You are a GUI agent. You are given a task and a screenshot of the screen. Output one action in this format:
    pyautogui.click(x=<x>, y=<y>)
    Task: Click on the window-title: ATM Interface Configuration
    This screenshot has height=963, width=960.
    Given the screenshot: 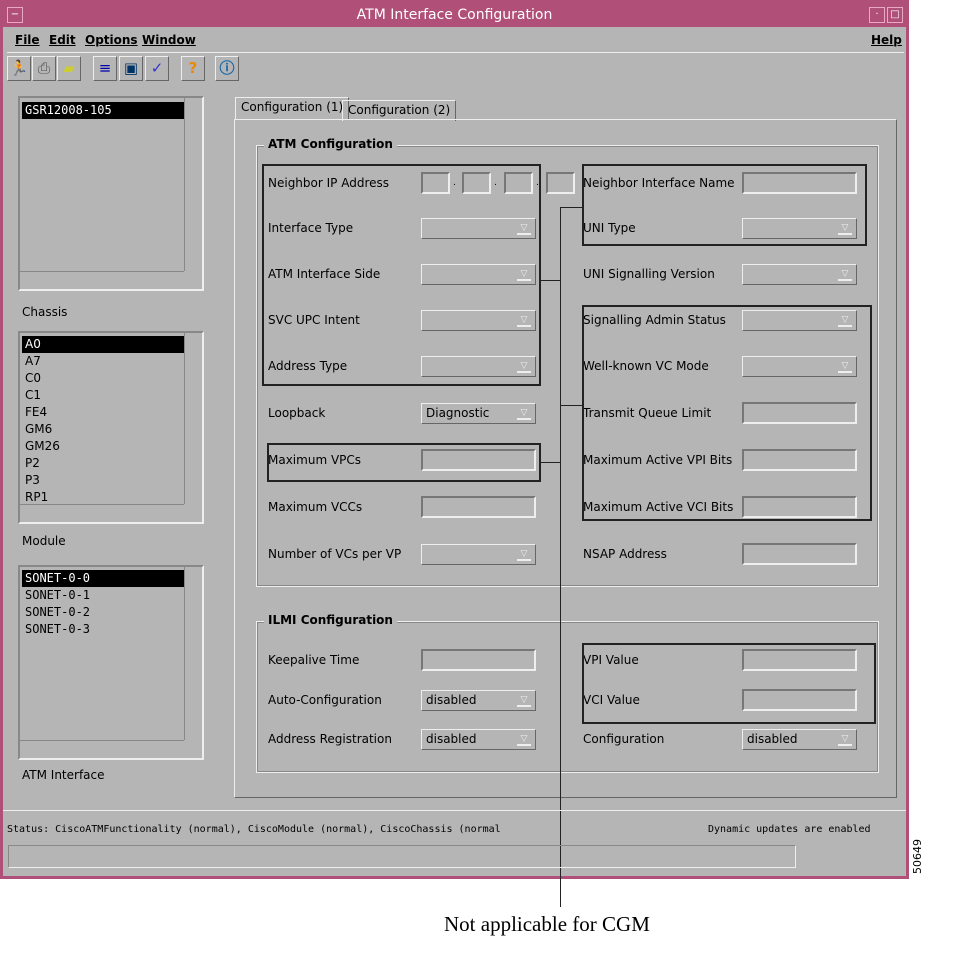 What is the action you would take?
    pyautogui.click(x=454, y=15)
    